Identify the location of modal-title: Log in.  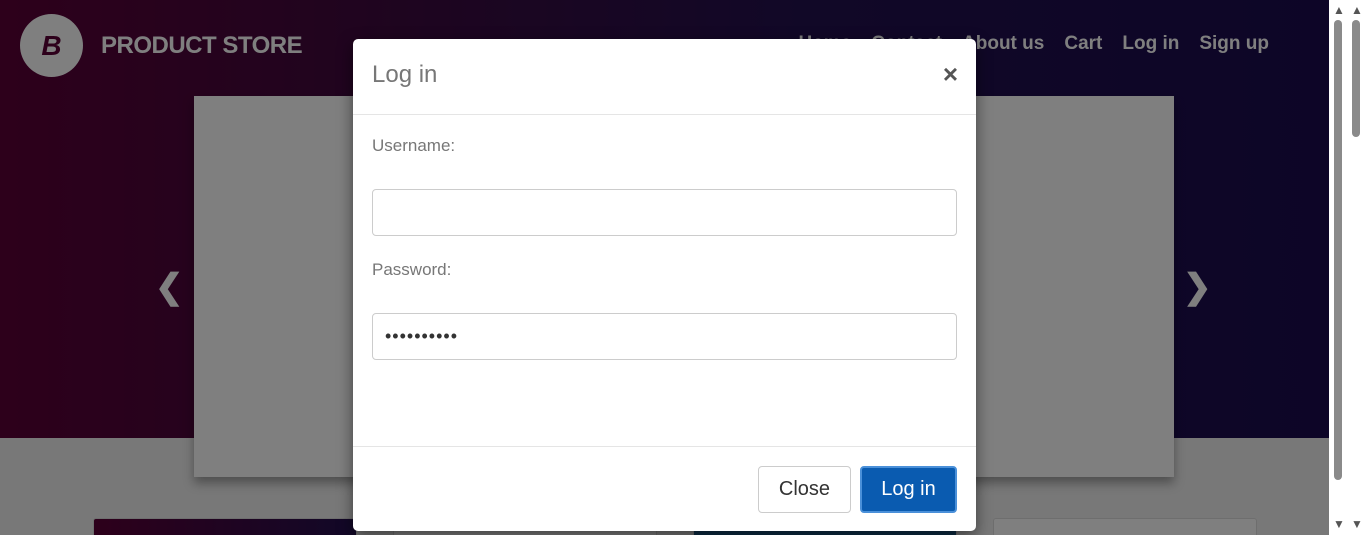
(405, 74).